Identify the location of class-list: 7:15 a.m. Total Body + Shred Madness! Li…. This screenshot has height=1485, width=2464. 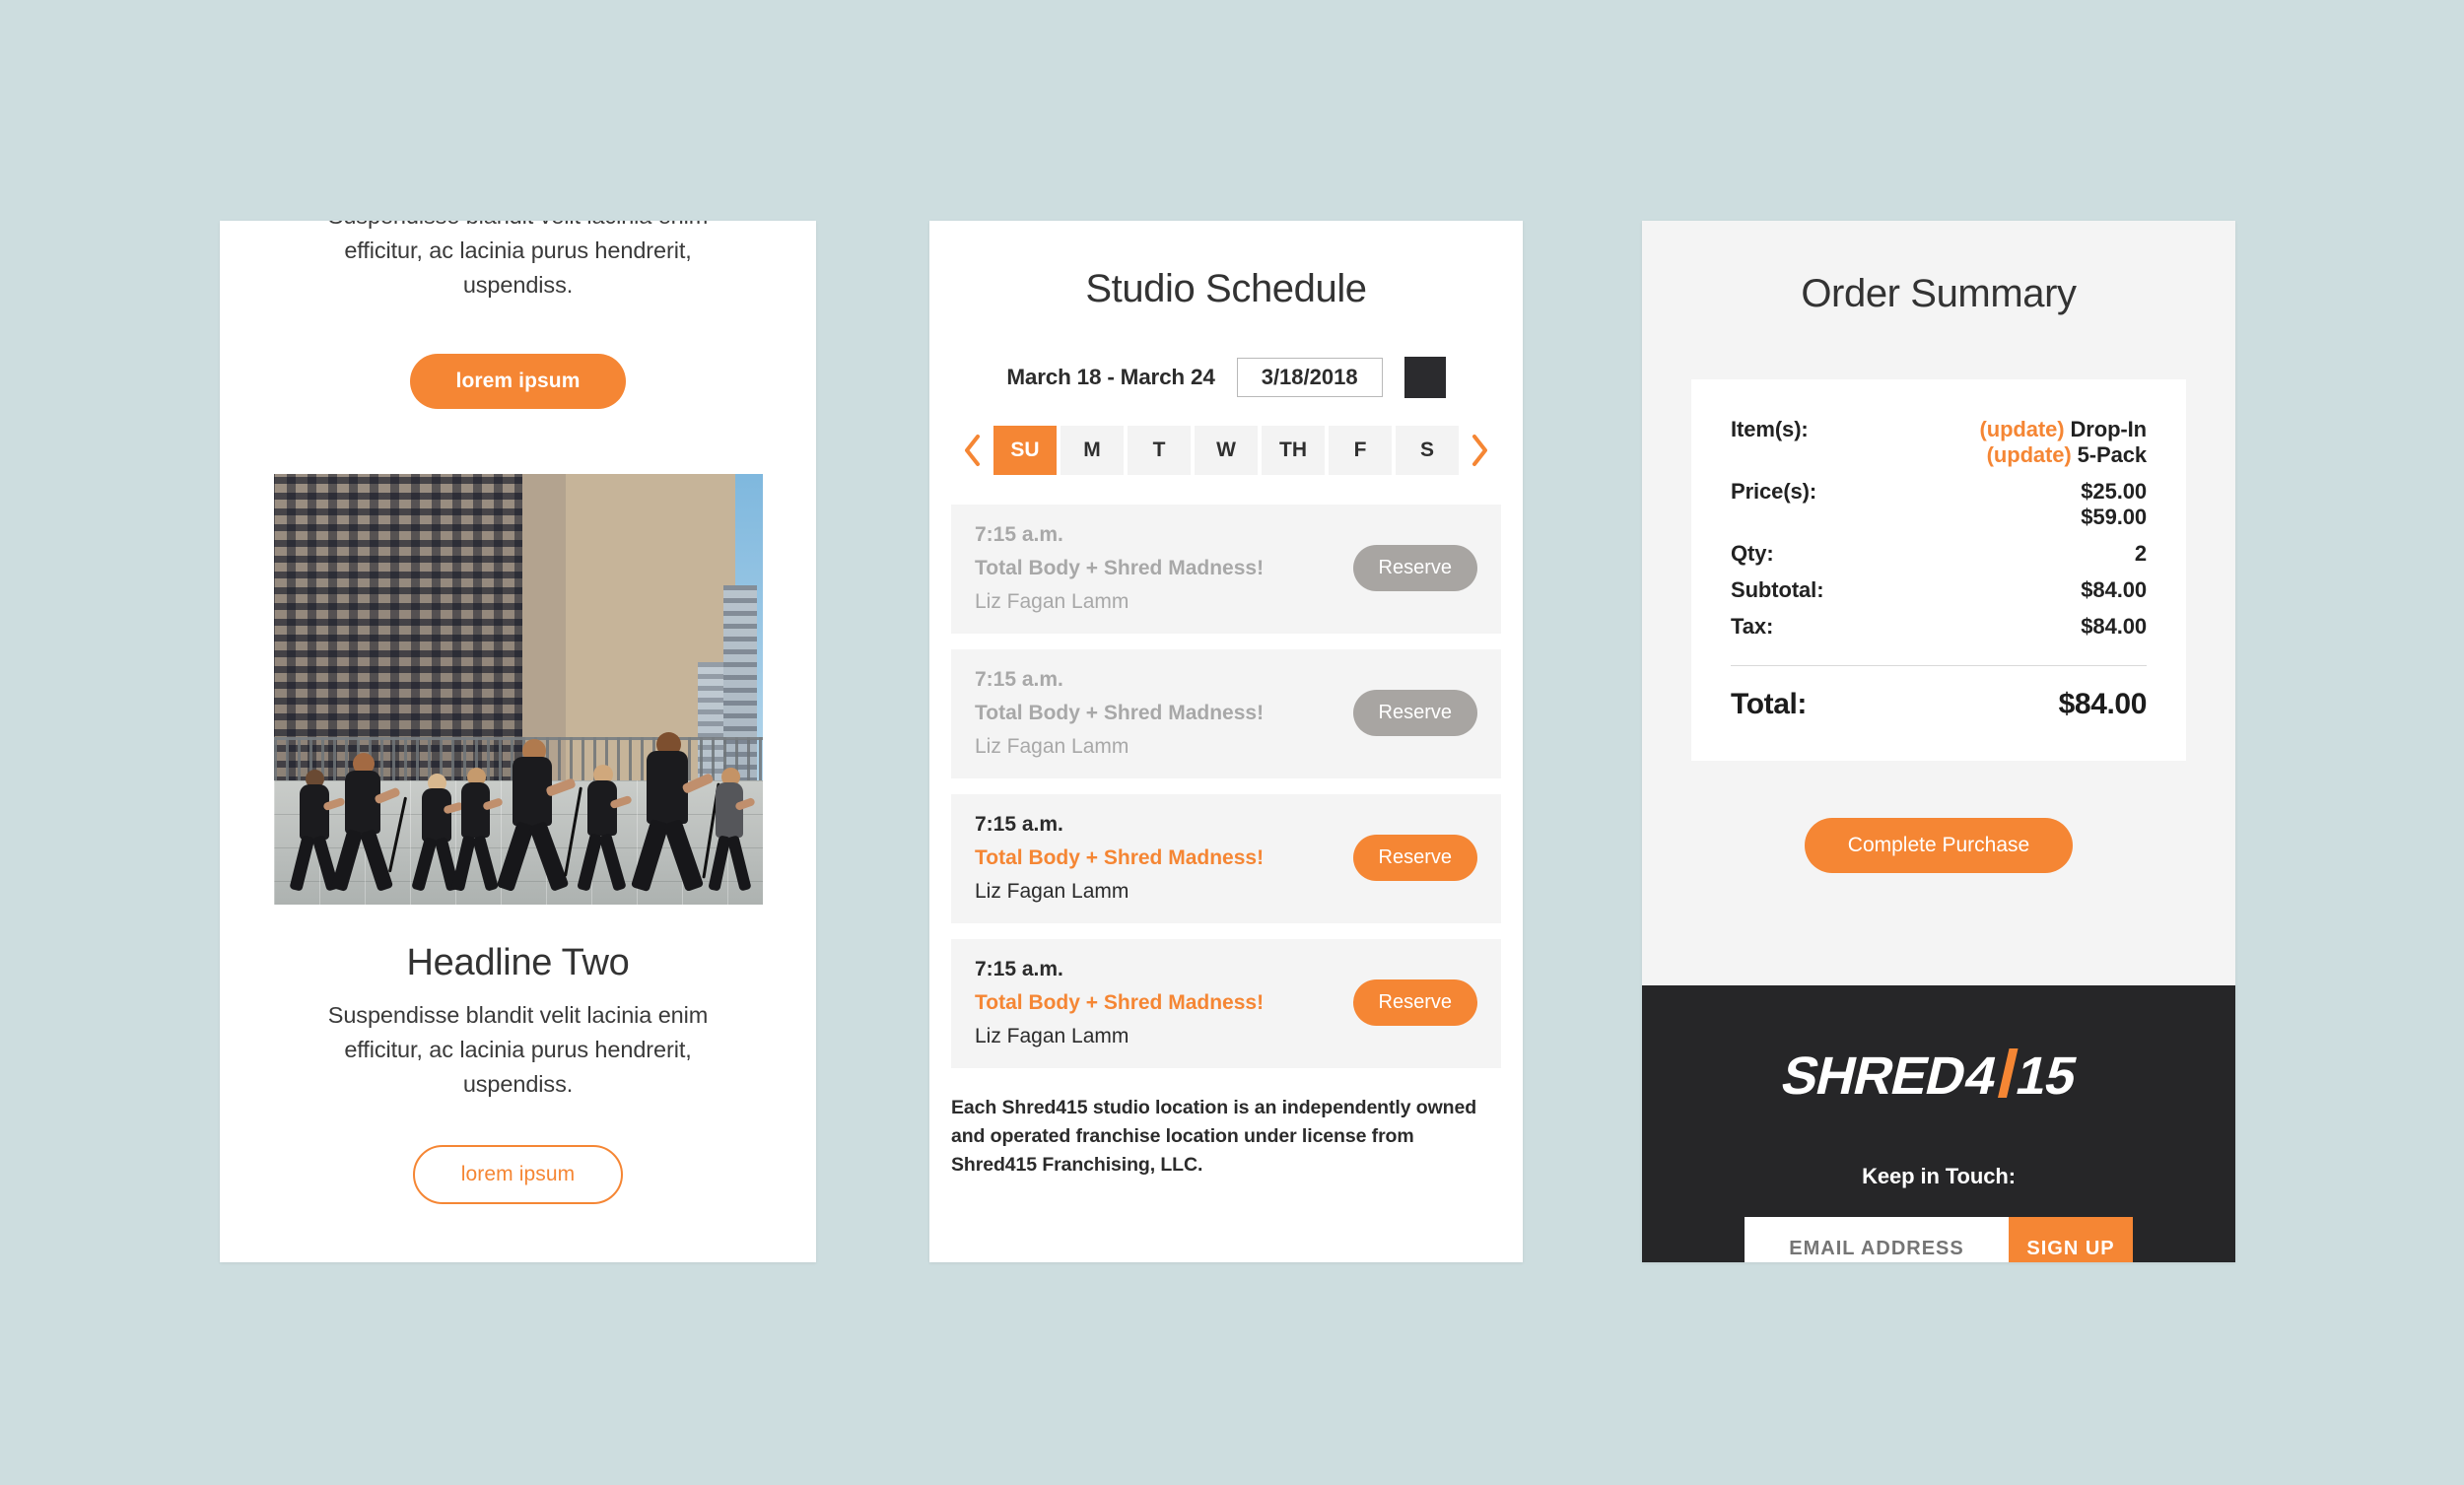
(1226, 787).